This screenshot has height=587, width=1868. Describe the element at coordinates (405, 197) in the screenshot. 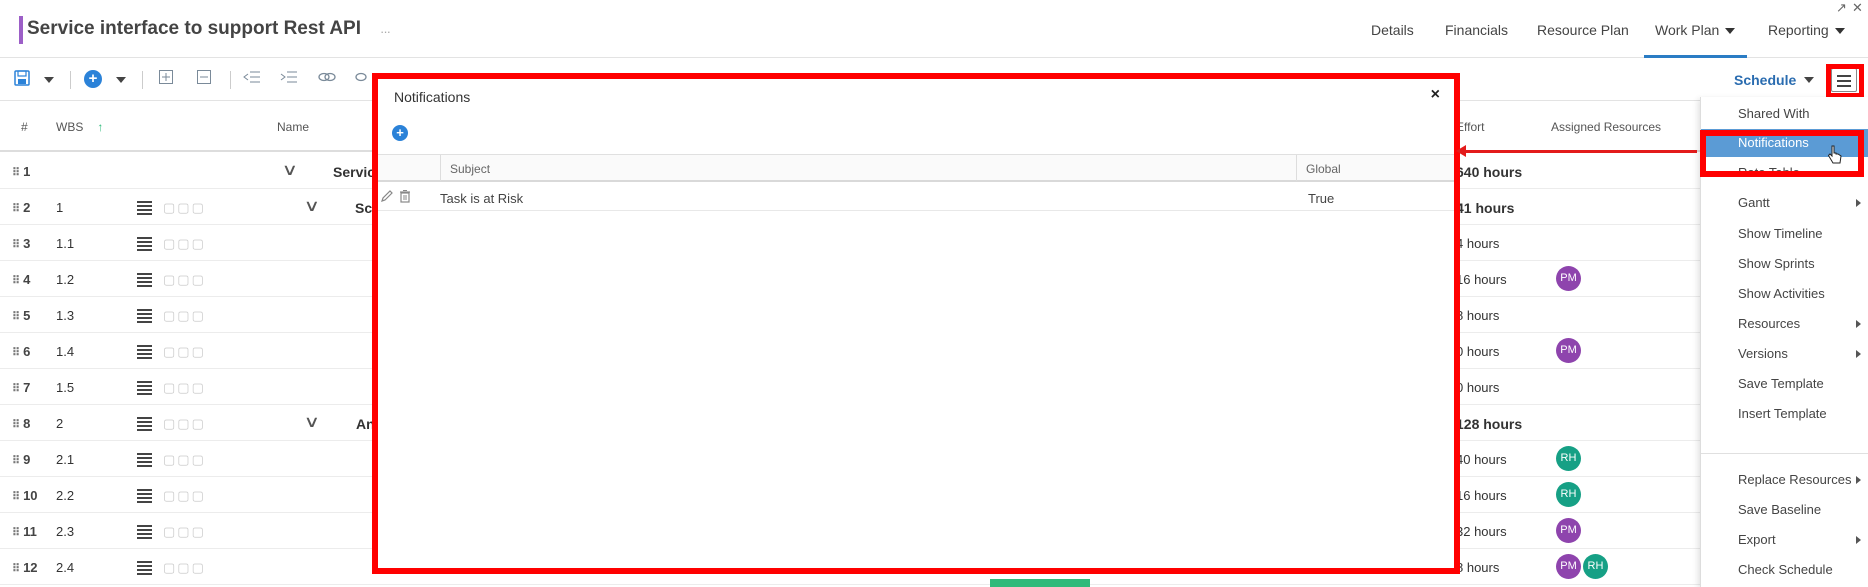

I see `trash-icon` at that location.